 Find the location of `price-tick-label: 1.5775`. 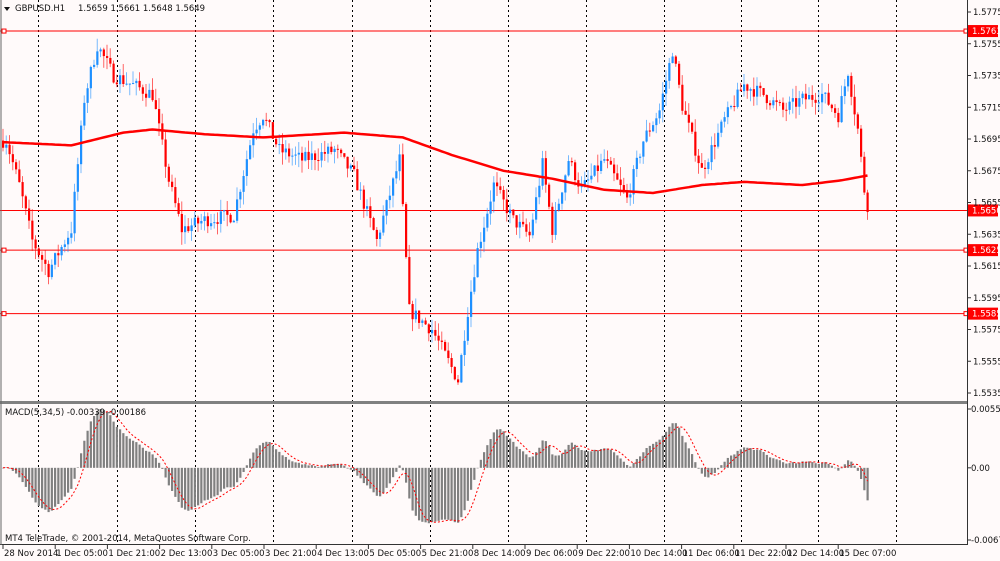

price-tick-label: 1.5775 is located at coordinates (986, 13).